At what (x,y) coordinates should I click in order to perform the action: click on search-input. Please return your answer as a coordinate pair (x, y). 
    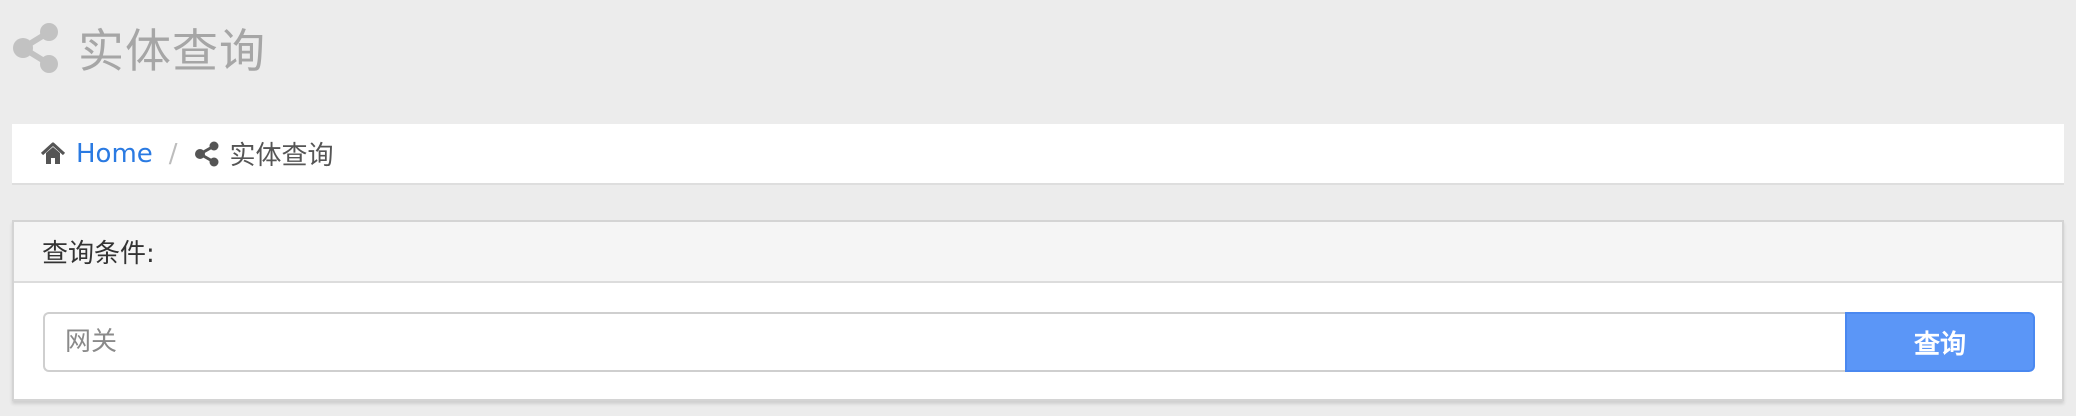
    Looking at the image, I should click on (944, 342).